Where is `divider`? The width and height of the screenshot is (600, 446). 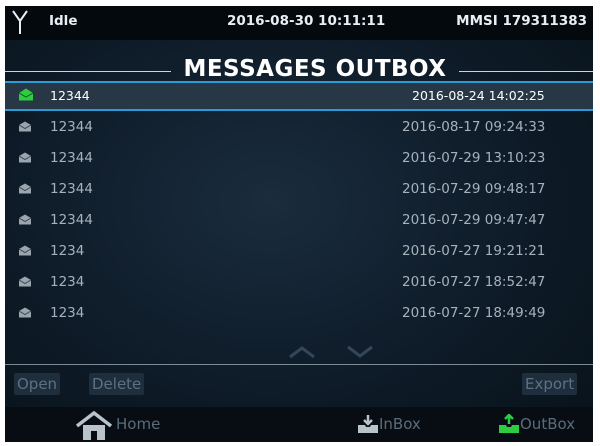 divider is located at coordinates (299, 364).